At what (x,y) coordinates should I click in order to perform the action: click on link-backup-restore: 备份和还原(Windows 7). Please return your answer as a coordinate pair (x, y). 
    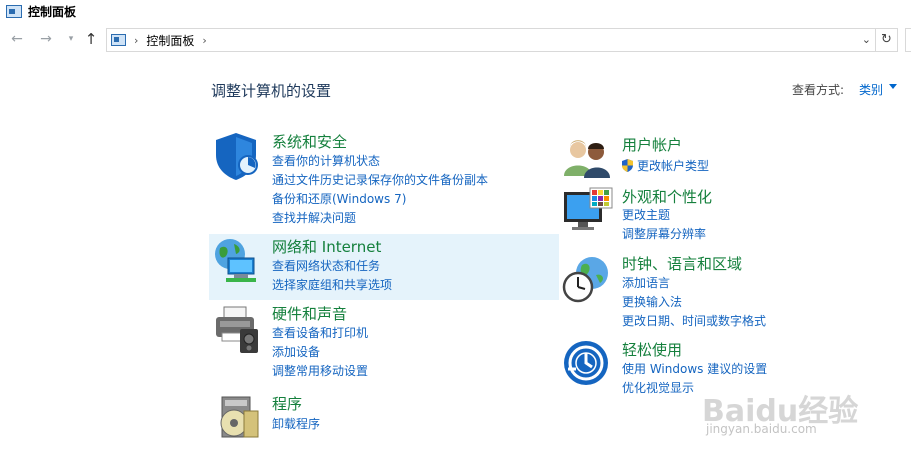
    Looking at the image, I should click on (339, 198).